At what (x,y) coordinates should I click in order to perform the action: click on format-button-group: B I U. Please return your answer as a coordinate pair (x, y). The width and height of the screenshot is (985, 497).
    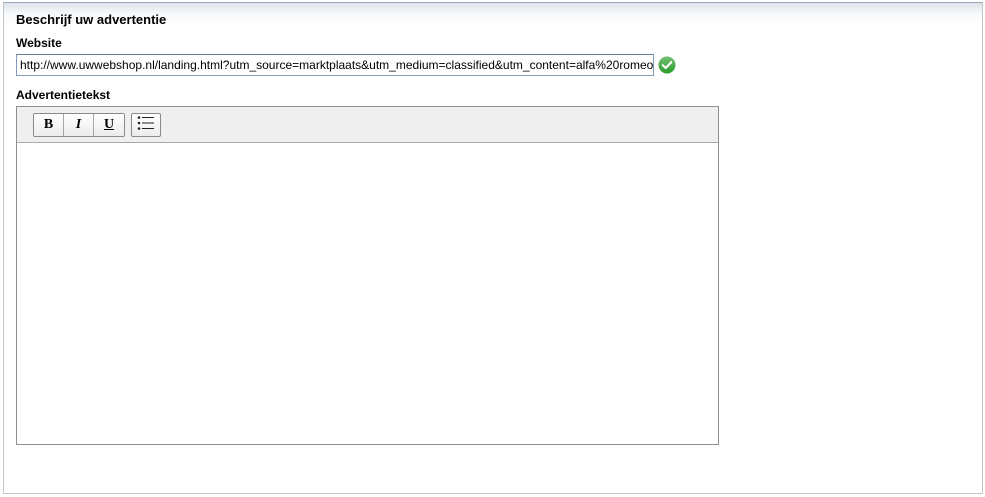
    Looking at the image, I should click on (79, 125).